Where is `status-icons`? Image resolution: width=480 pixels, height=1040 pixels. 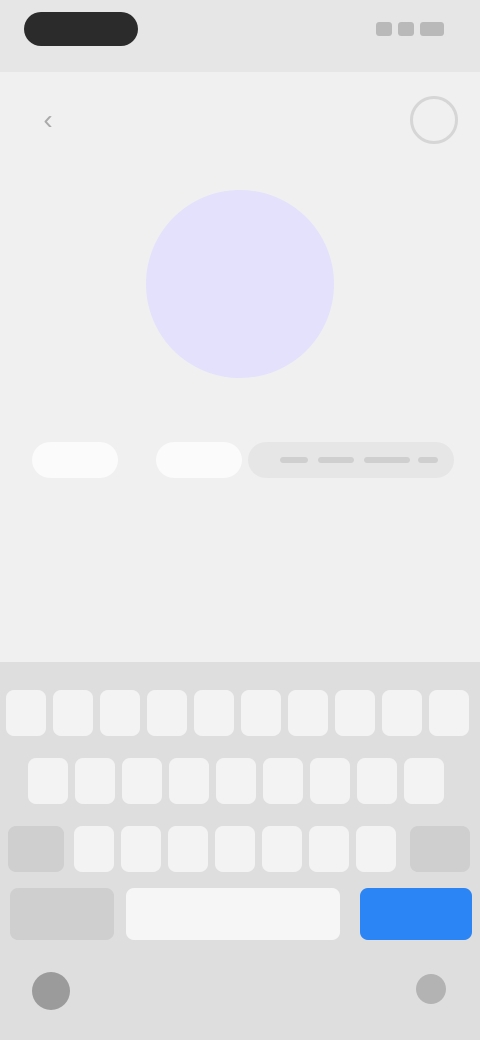
status-icons is located at coordinates (410, 29).